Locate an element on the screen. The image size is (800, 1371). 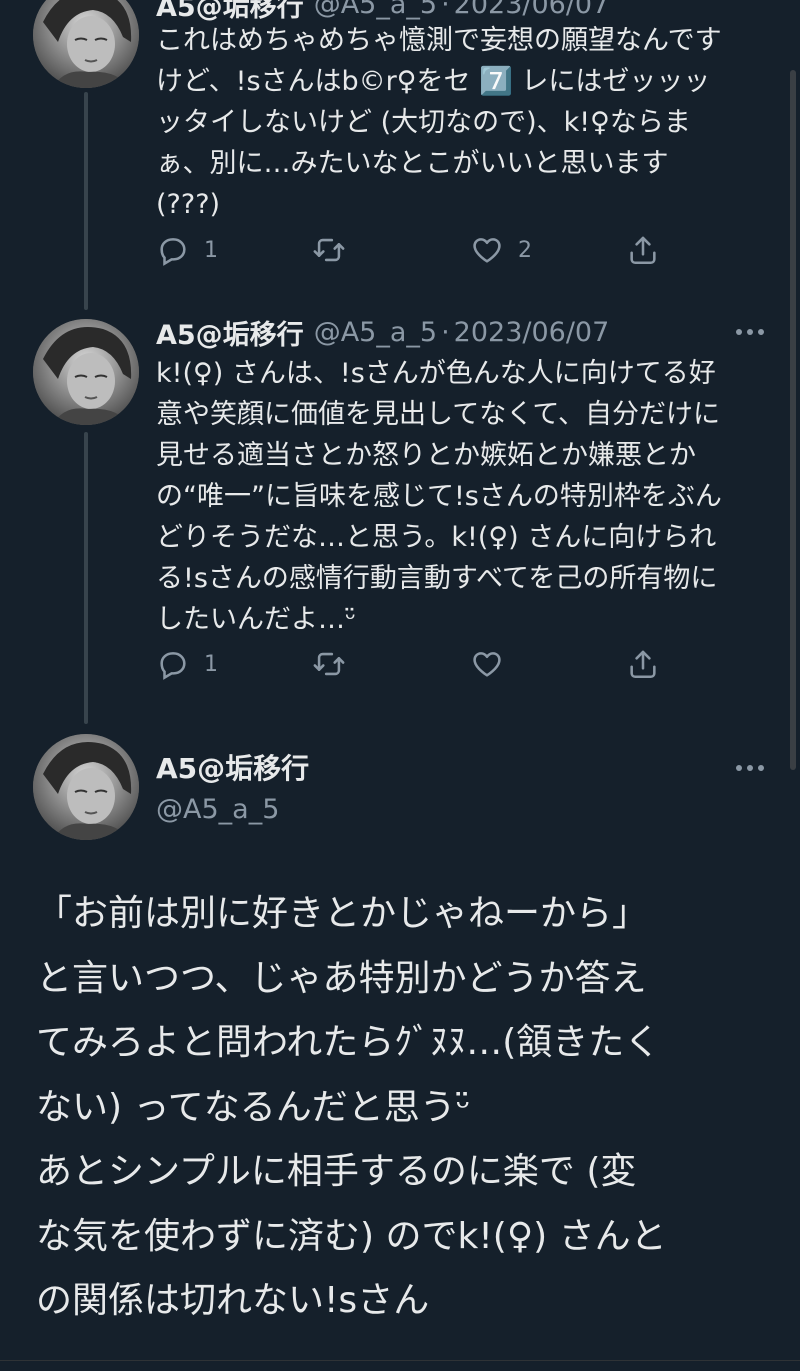
tweet-actions: 1 2 is located at coordinates (416, 250).